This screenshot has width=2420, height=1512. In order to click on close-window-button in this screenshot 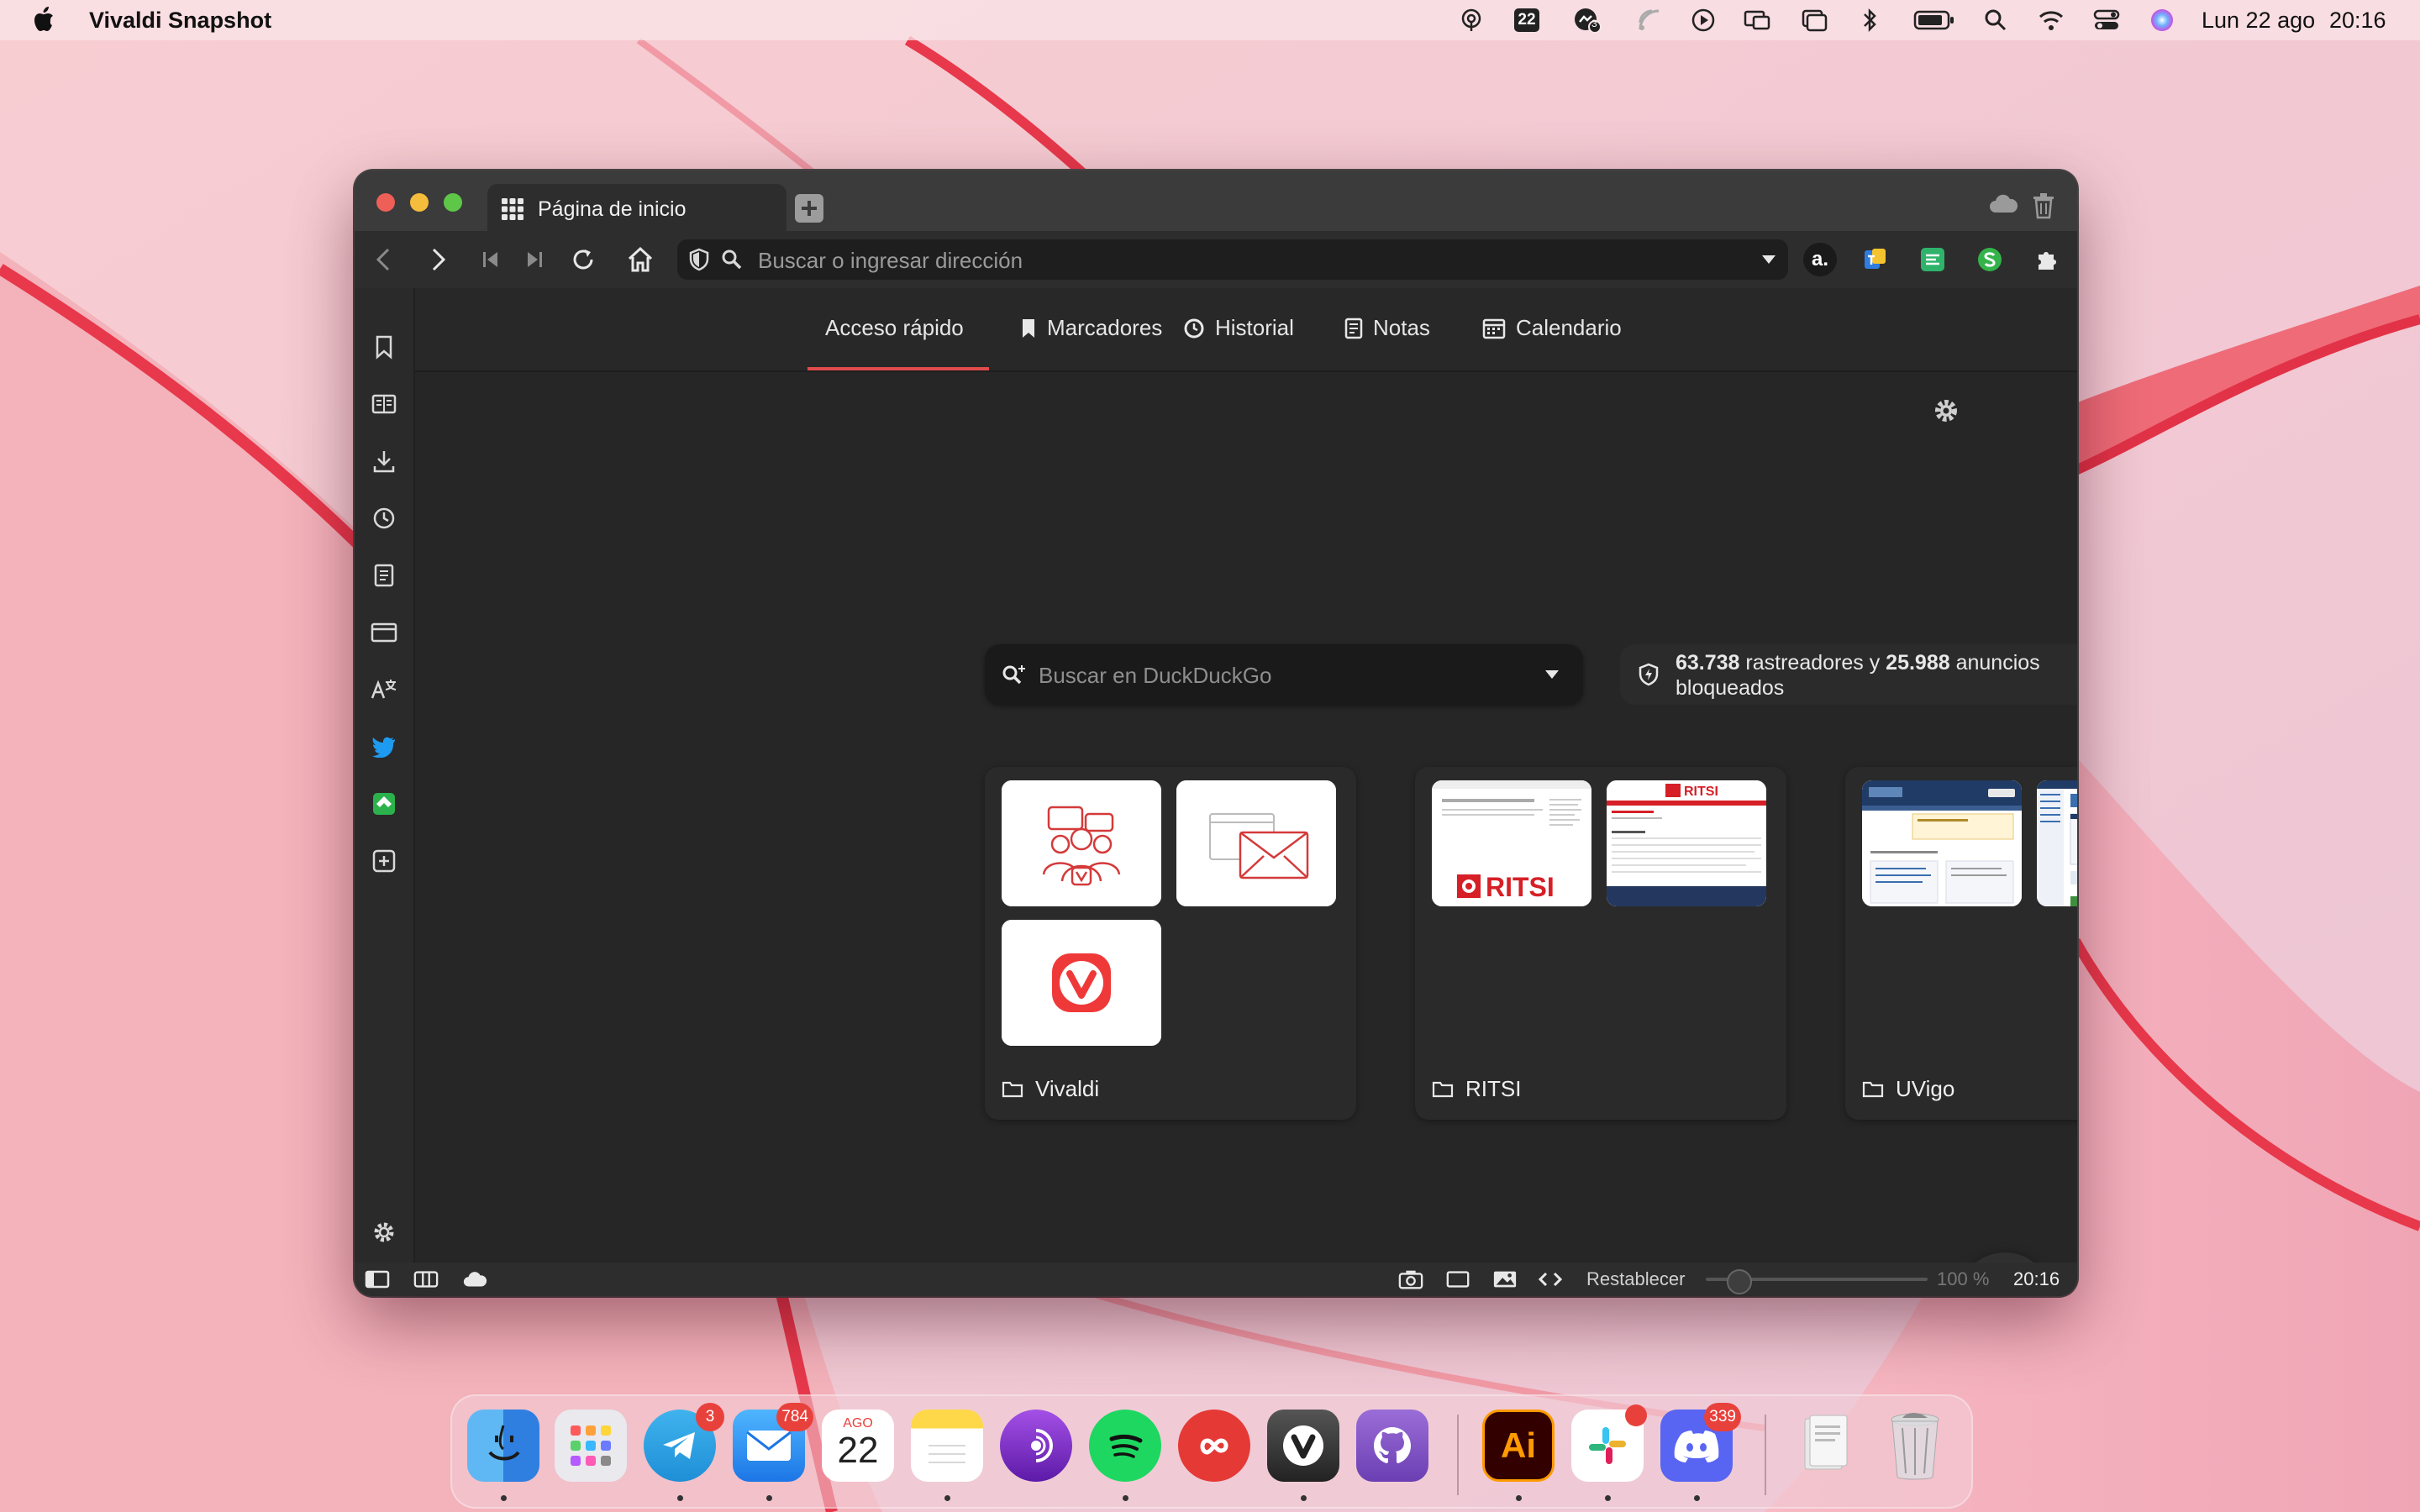, I will do `click(385, 202)`.